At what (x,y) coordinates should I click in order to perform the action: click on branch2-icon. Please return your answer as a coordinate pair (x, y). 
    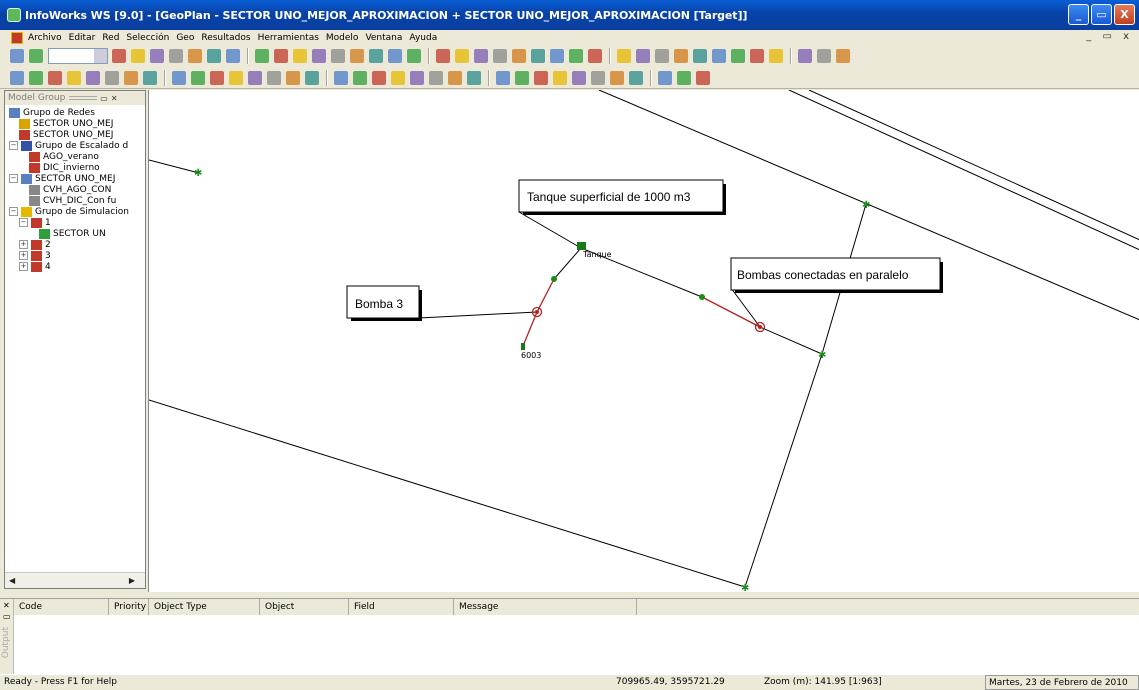
    Looking at the image, I should click on (598, 77).